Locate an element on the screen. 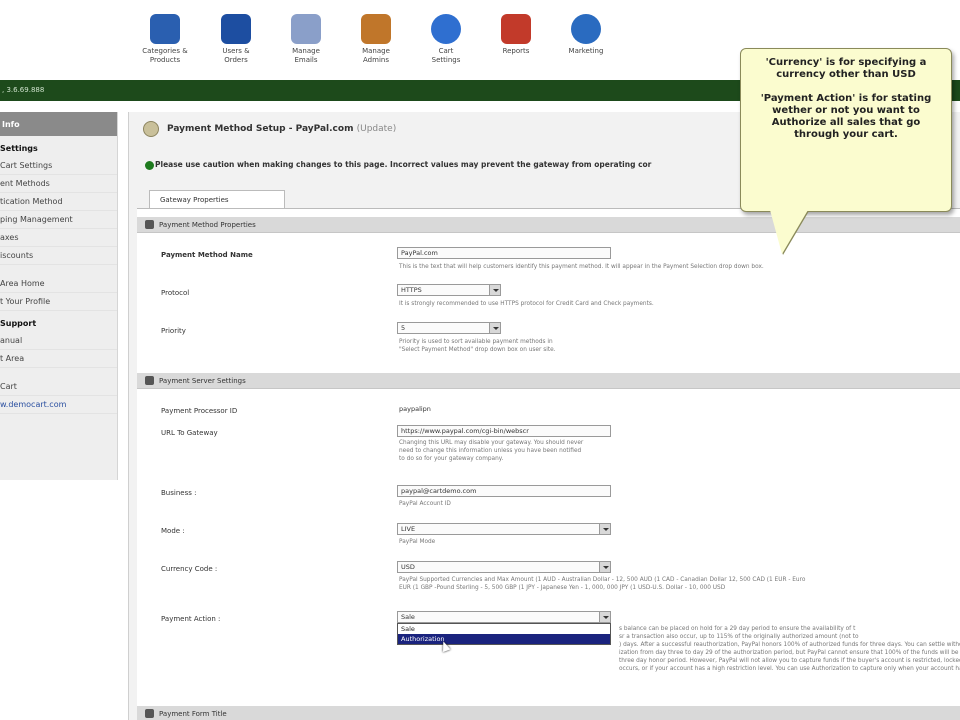 This screenshot has width=960, height=720. section-header-server: Payment Server Settings is located at coordinates (548, 381).